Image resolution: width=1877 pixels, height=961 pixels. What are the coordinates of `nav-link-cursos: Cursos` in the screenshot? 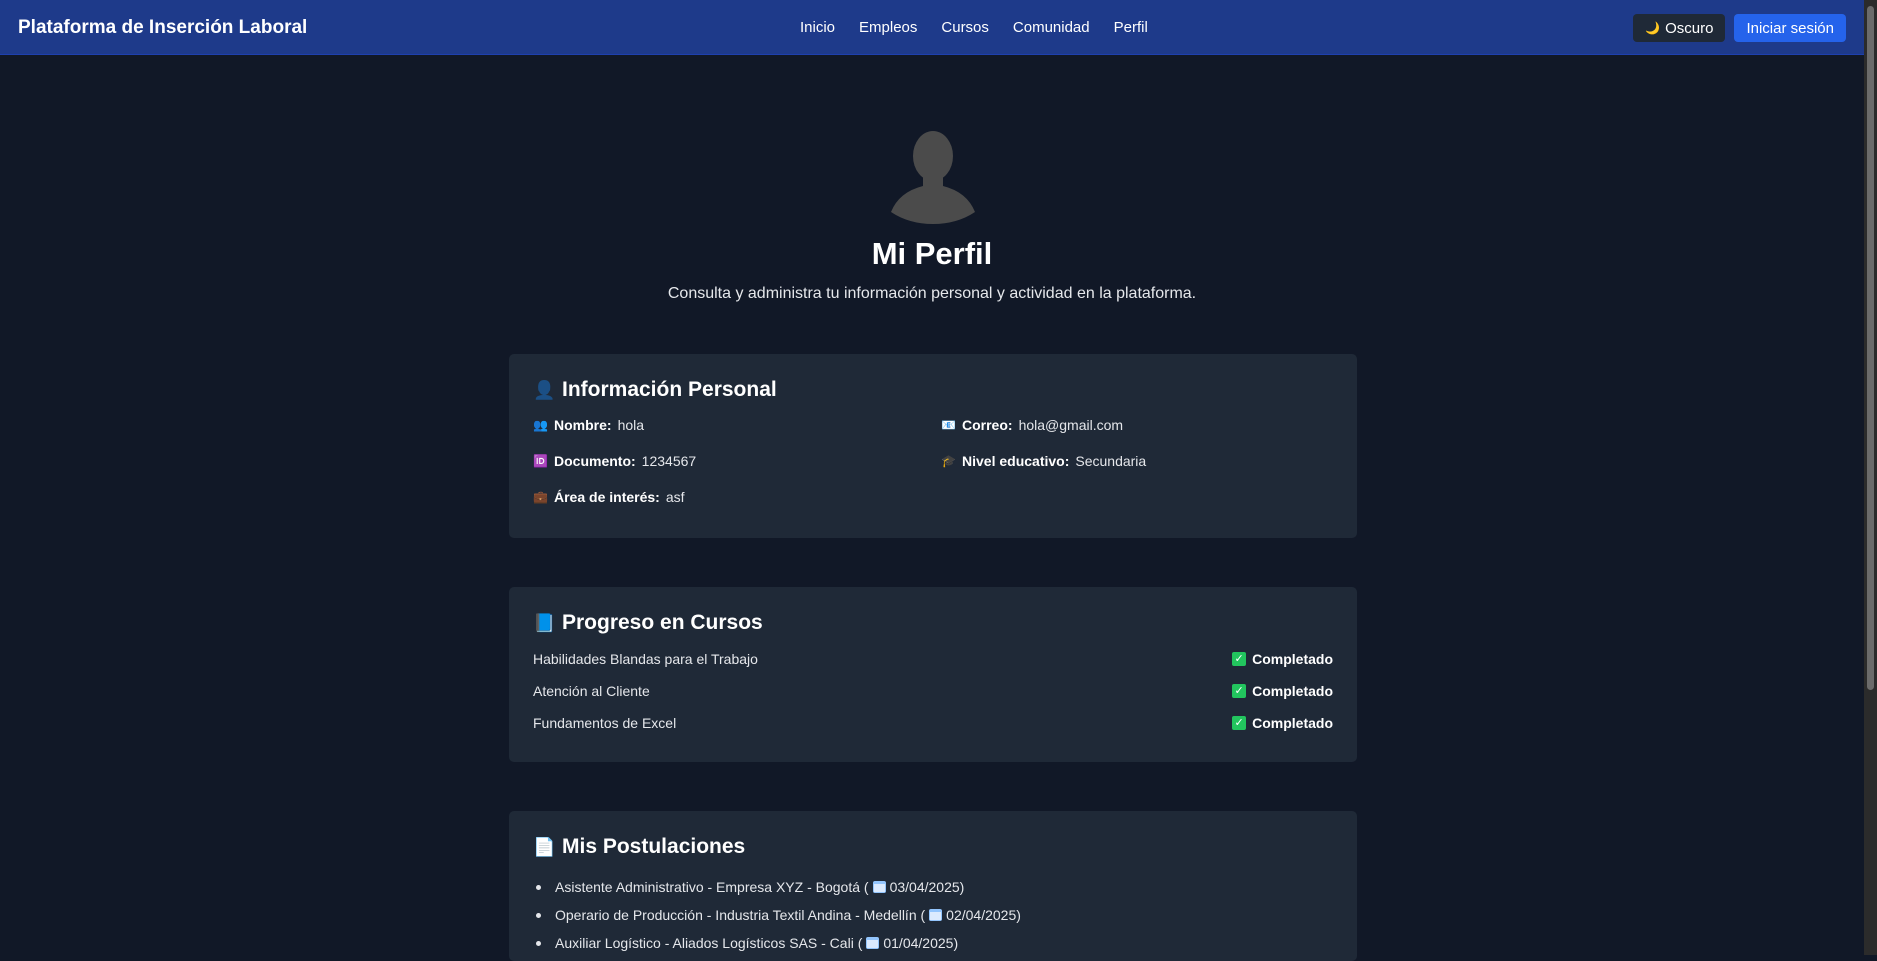 It's located at (965, 27).